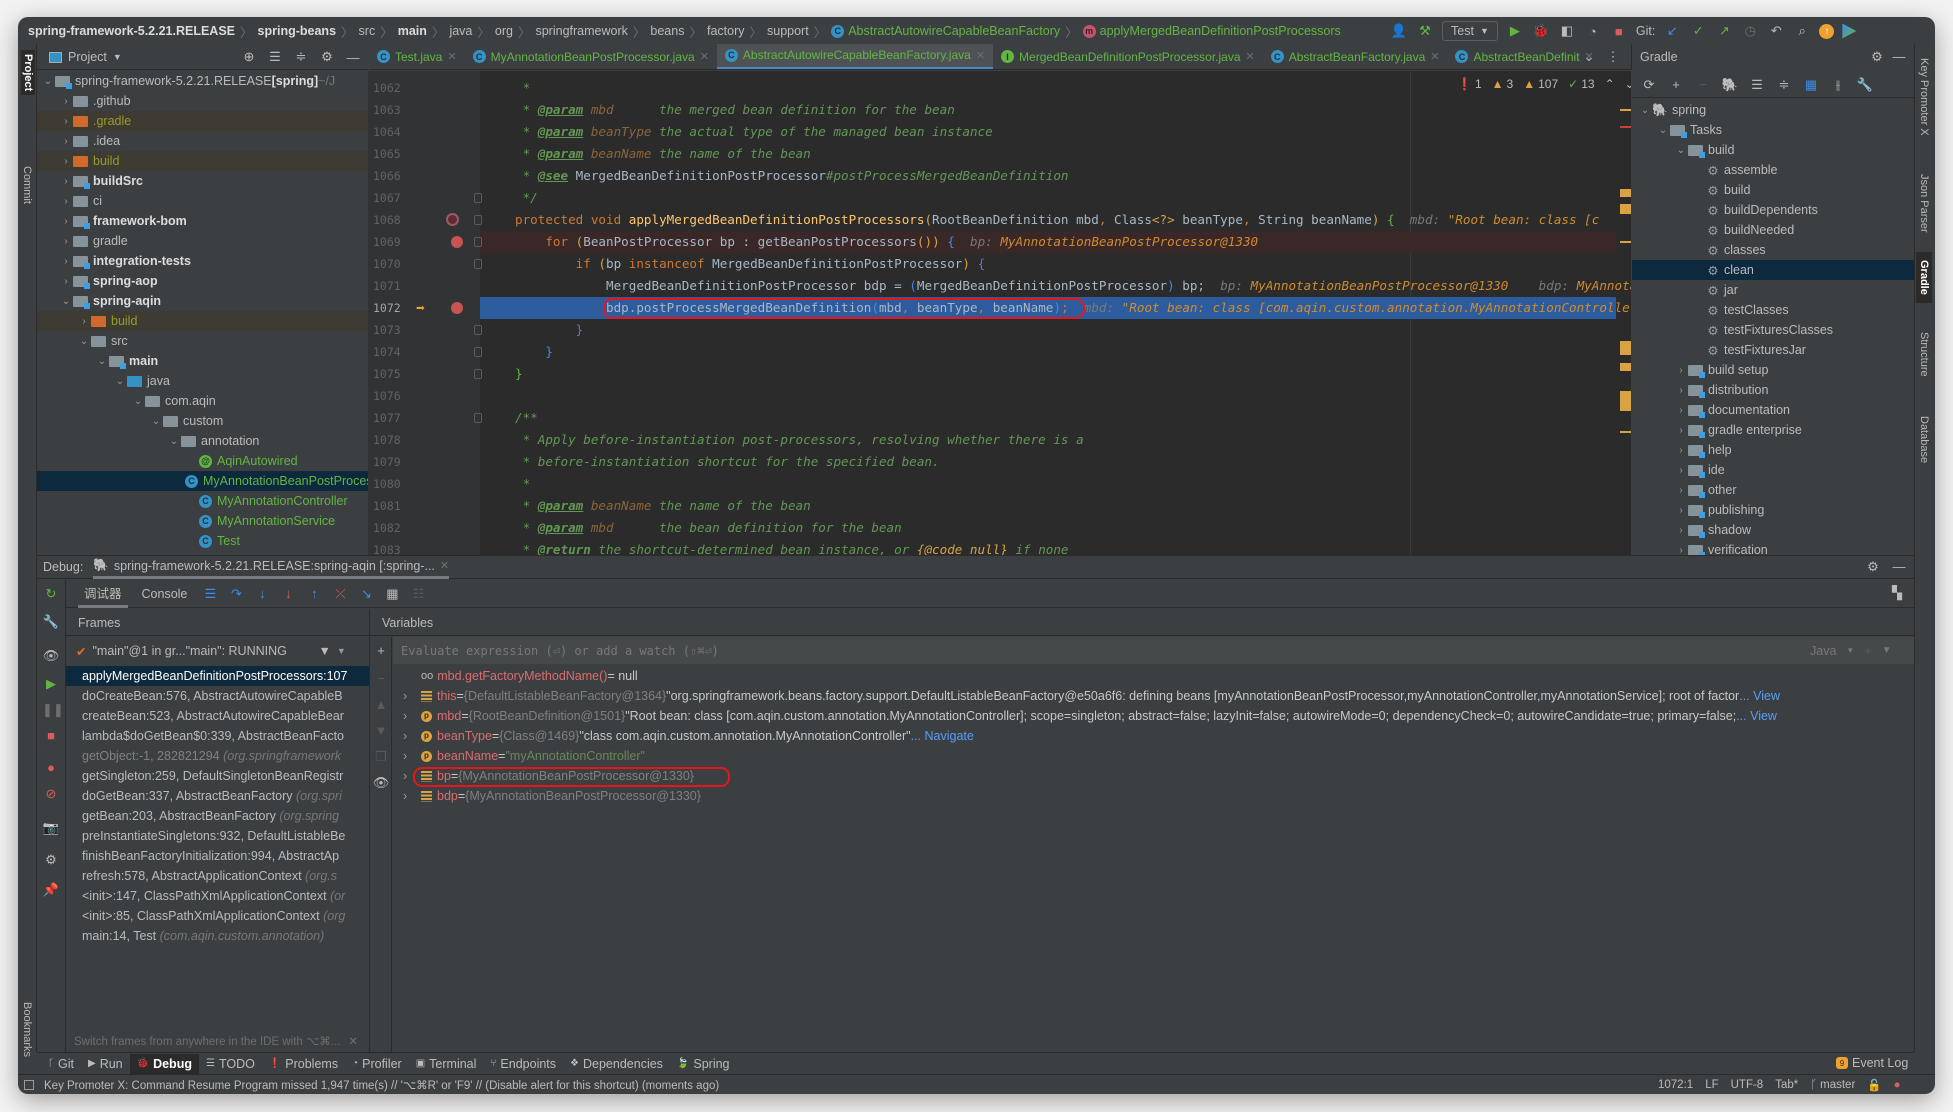 This screenshot has height=1112, width=1953. What do you see at coordinates (381, 704) in the screenshot?
I see `move-up-icon: ▲` at bounding box center [381, 704].